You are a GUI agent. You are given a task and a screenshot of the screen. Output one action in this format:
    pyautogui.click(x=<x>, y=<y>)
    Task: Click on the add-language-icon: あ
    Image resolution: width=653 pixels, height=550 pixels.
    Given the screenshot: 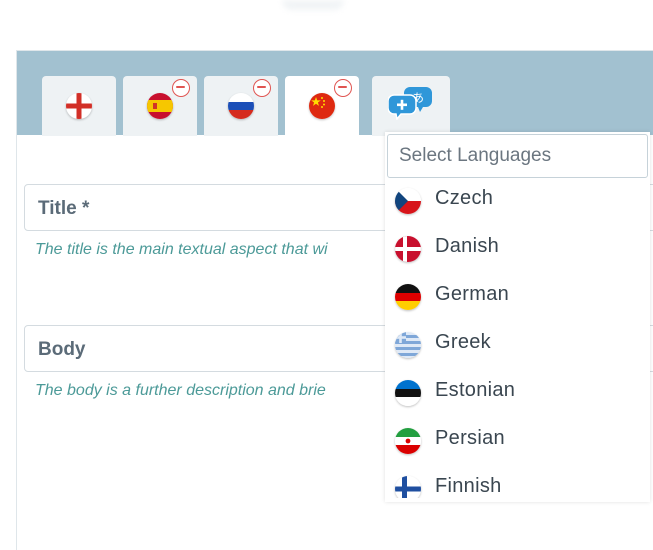 What is the action you would take?
    pyautogui.click(x=410, y=103)
    